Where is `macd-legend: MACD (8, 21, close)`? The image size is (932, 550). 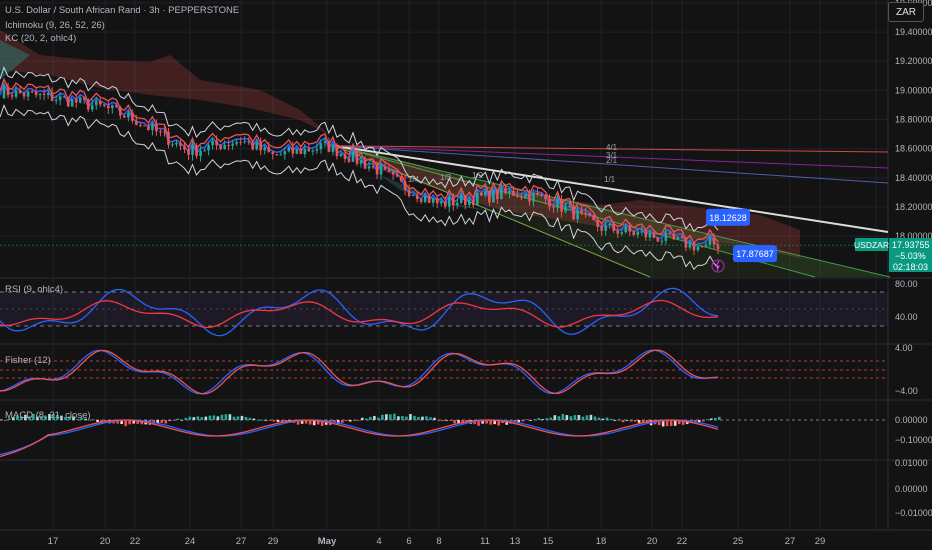 macd-legend: MACD (8, 21, close) is located at coordinates (48, 415).